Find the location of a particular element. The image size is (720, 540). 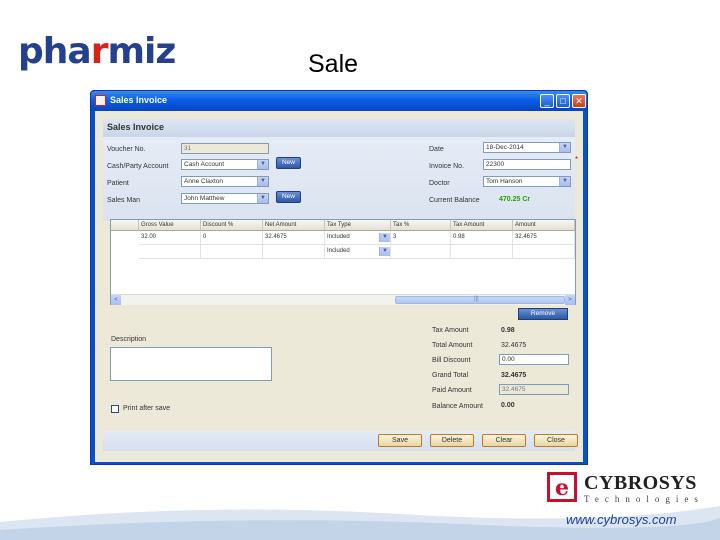

grid-header-blank is located at coordinates (125, 225).